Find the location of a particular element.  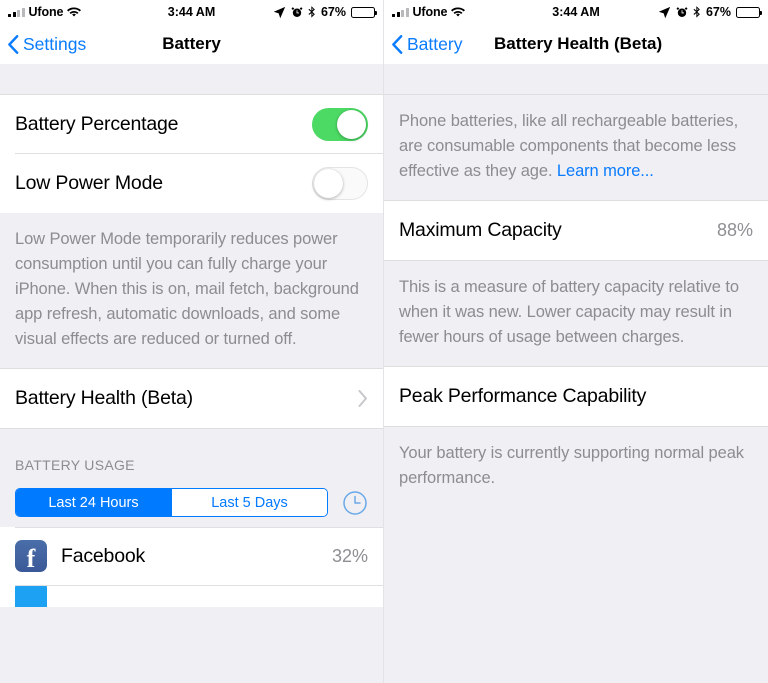

battery-usage-app-list: f Facebook 32% is located at coordinates (191, 567).